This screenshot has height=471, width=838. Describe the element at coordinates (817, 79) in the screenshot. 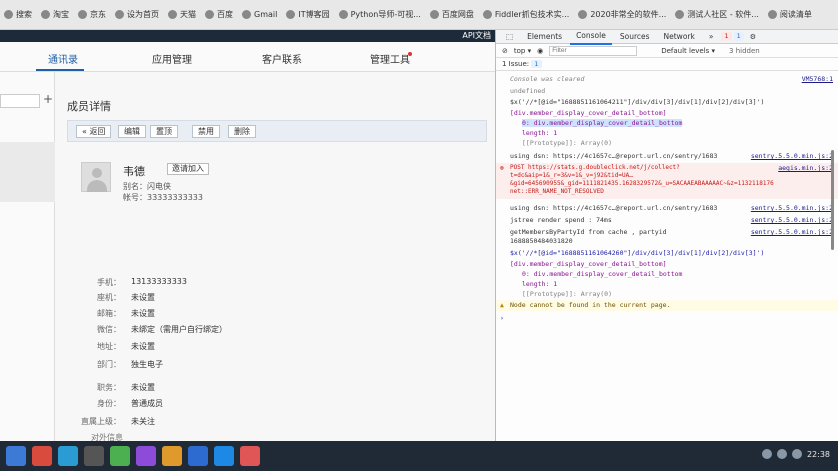

I see `source-link: VM5768:1` at that location.